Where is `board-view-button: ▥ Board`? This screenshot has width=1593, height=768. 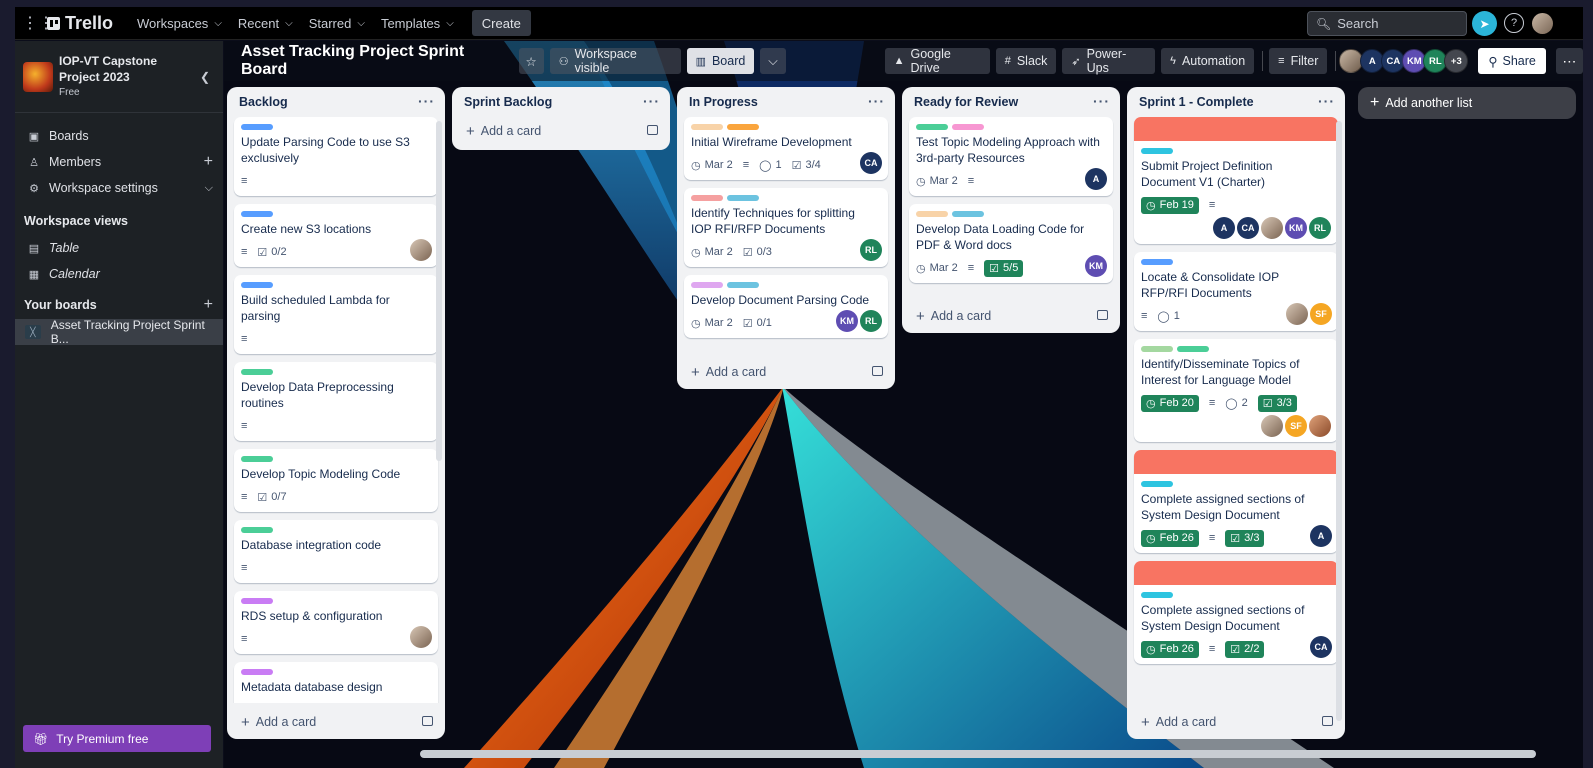 board-view-button: ▥ Board is located at coordinates (720, 61).